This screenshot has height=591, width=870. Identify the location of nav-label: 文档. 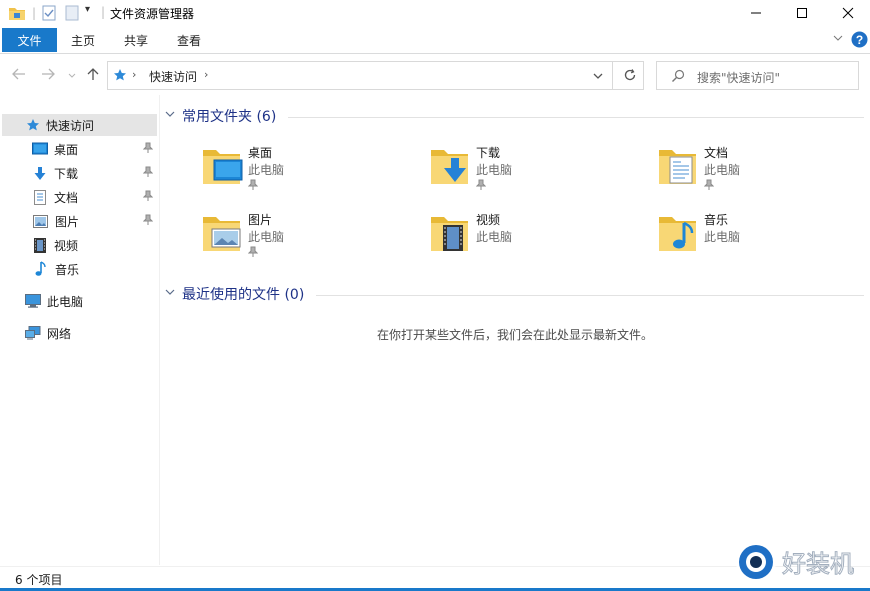
(66, 197).